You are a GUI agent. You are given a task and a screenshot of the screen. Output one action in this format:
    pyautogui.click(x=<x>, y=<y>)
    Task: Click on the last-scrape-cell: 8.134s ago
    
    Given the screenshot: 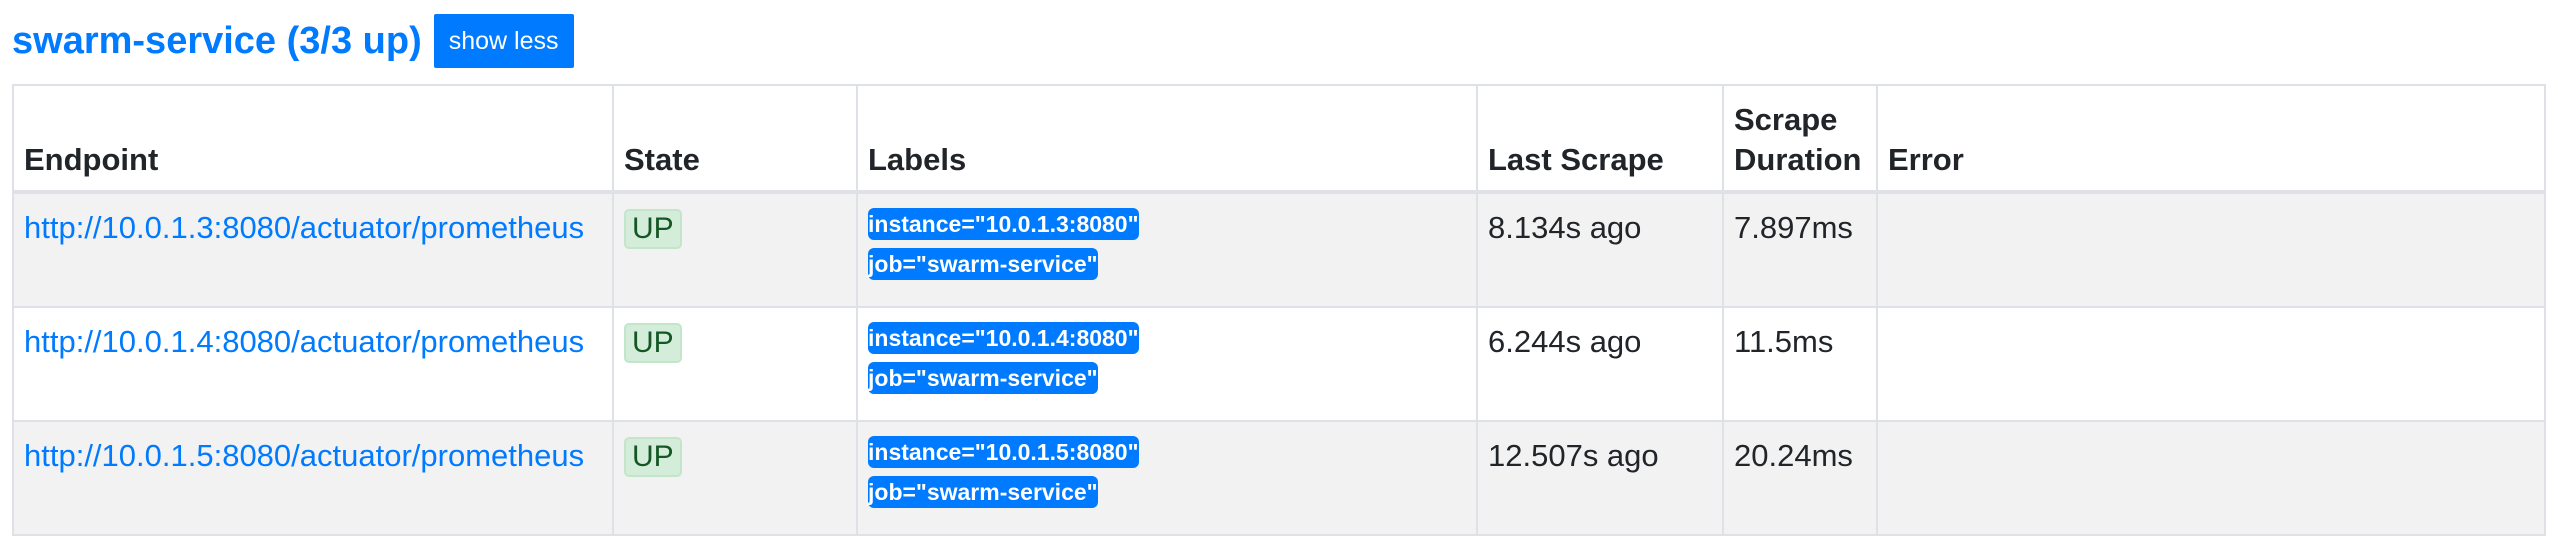 What is the action you would take?
    pyautogui.click(x=1600, y=249)
    